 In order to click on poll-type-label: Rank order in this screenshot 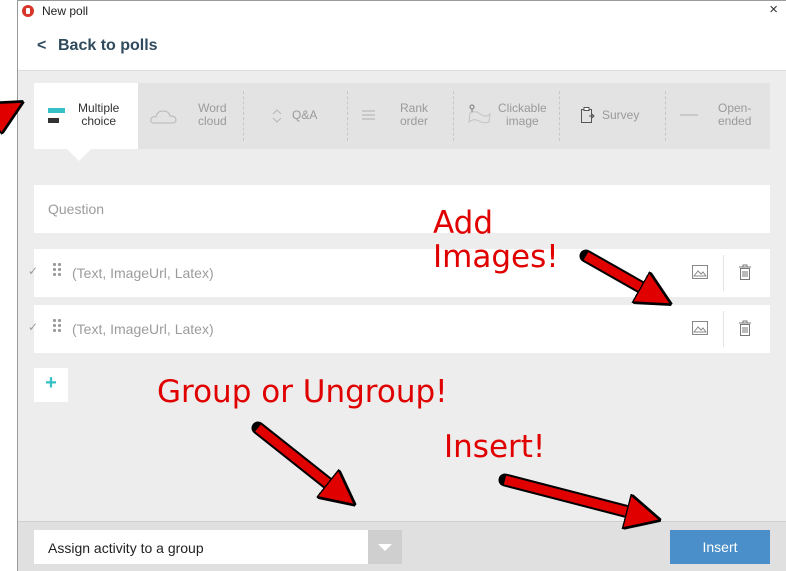, I will do `click(414, 114)`.